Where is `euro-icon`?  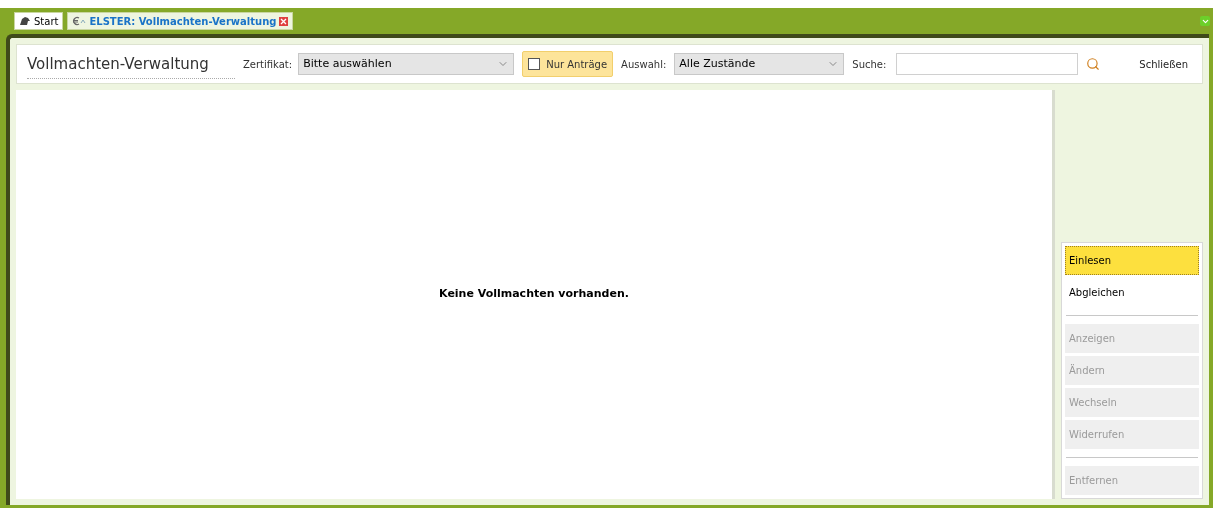
euro-icon is located at coordinates (79, 21).